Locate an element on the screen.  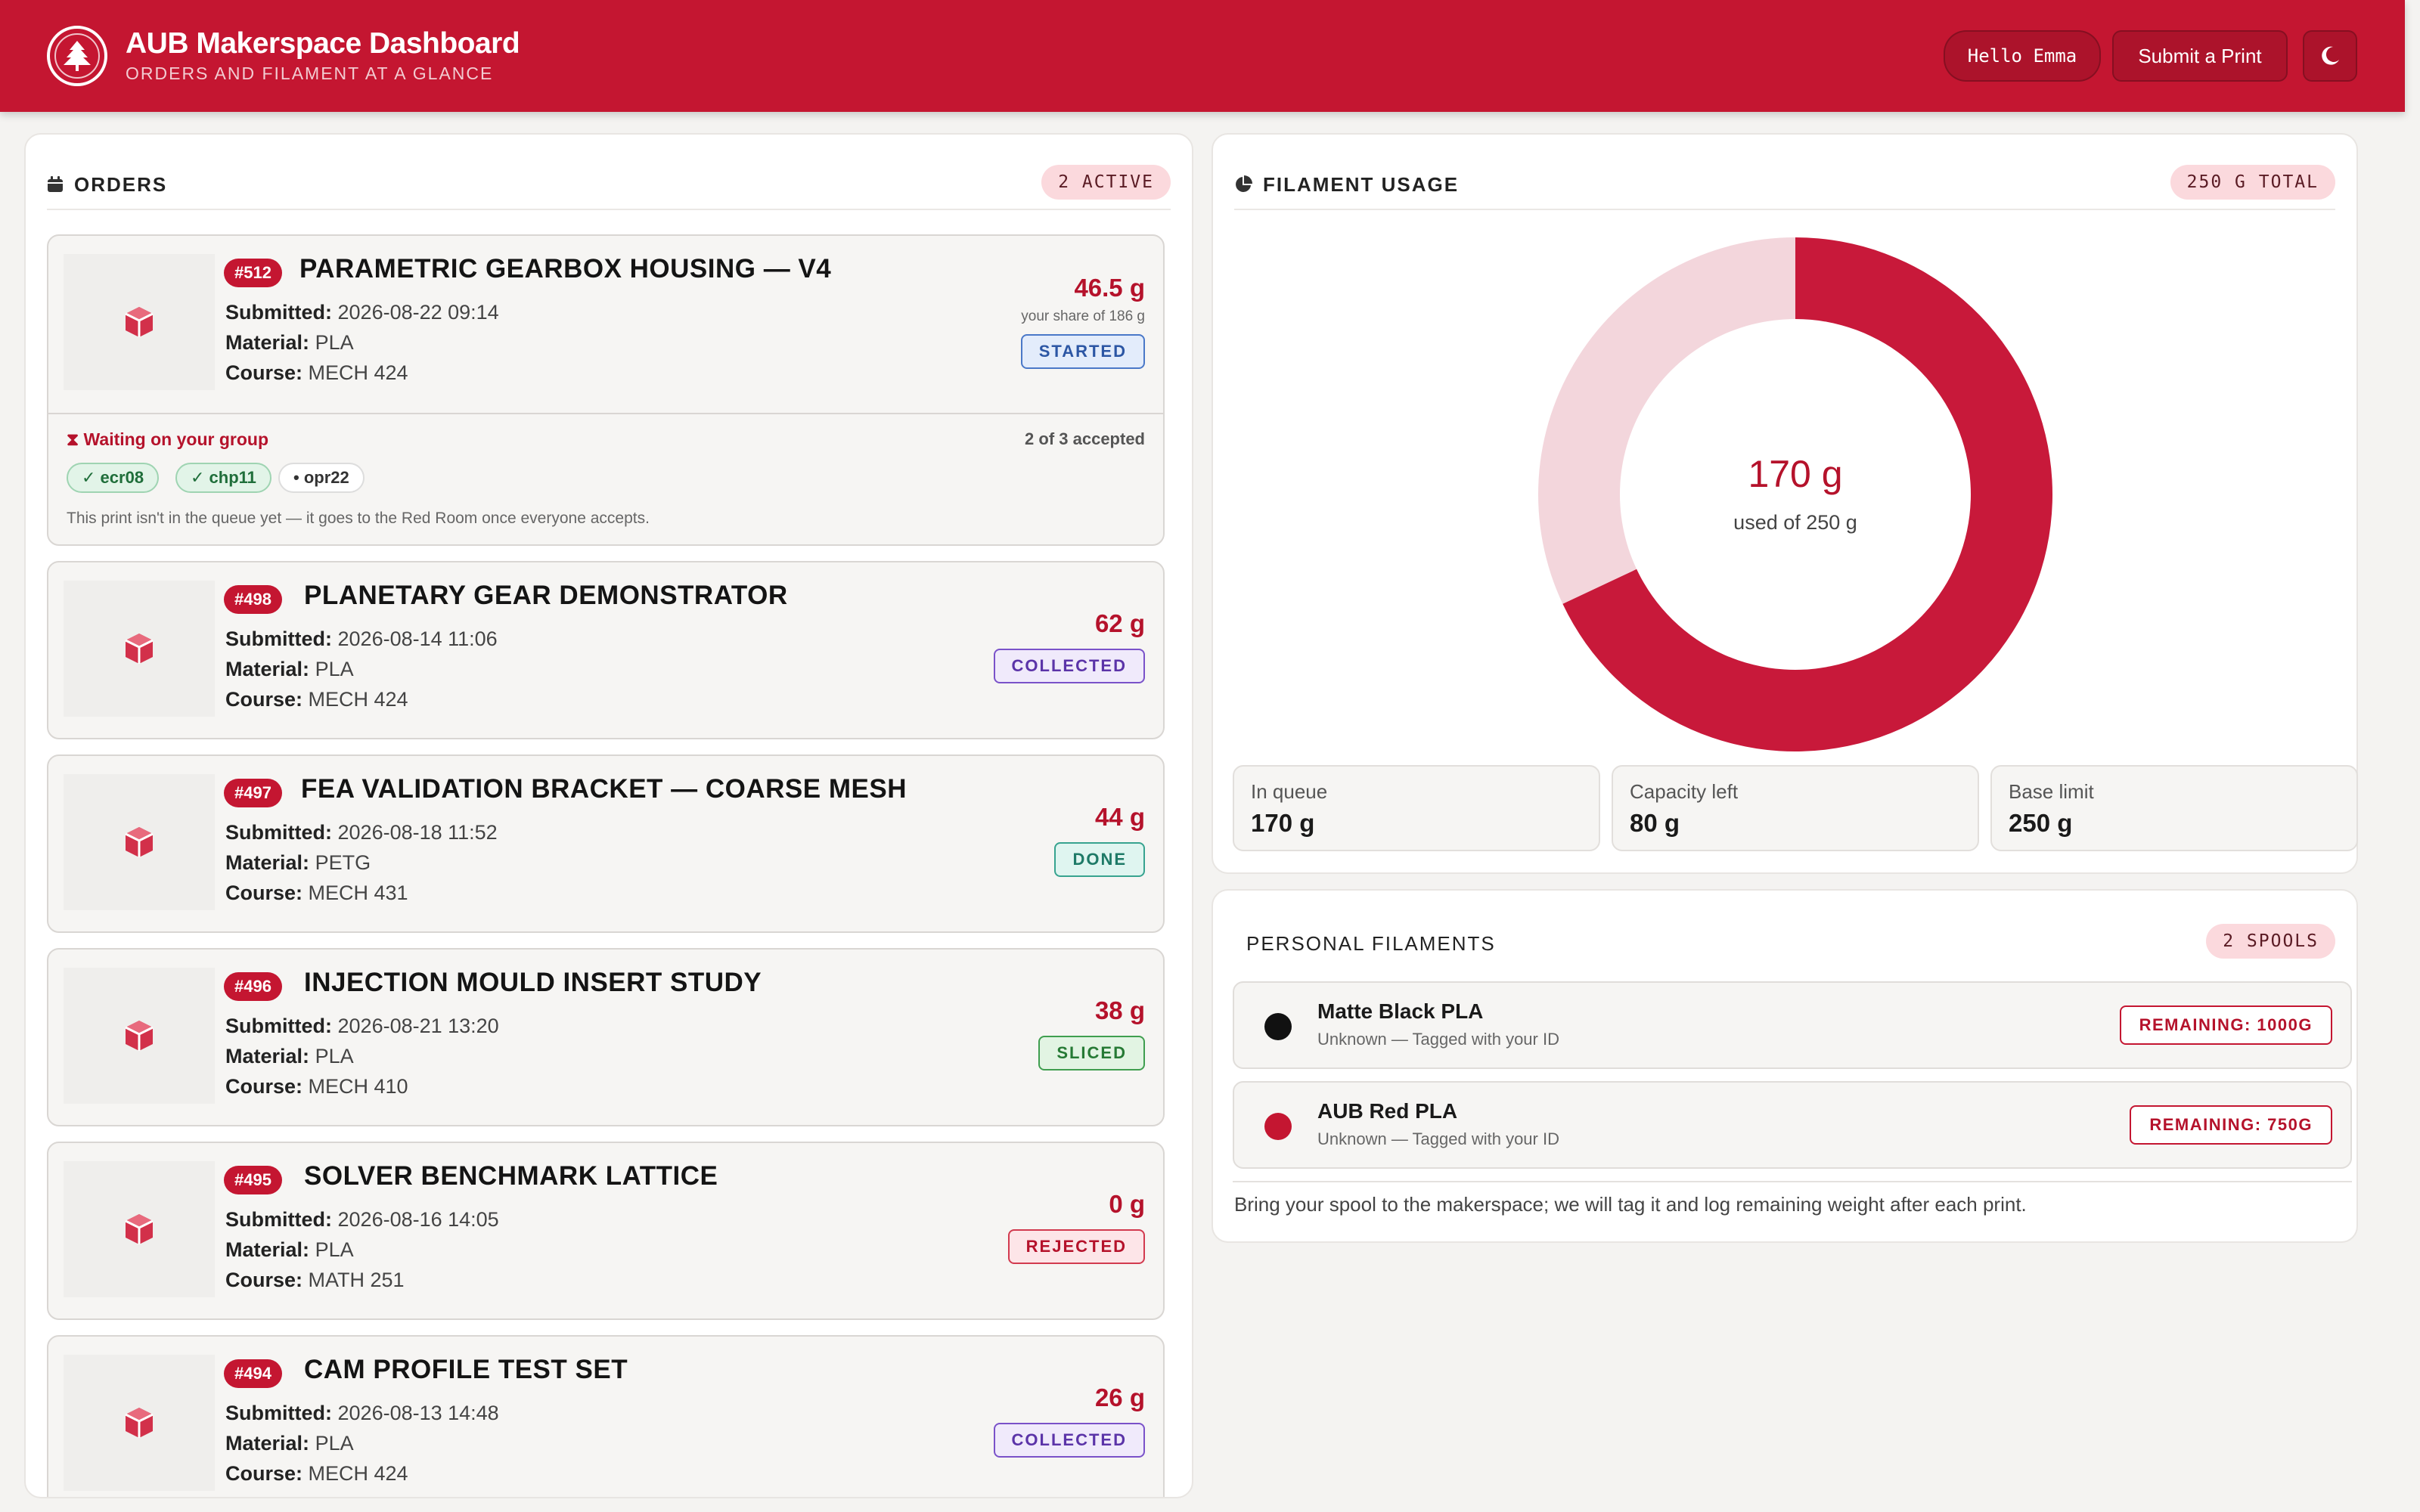
group-member-chip: ✓ ecr08 is located at coordinates (114, 478).